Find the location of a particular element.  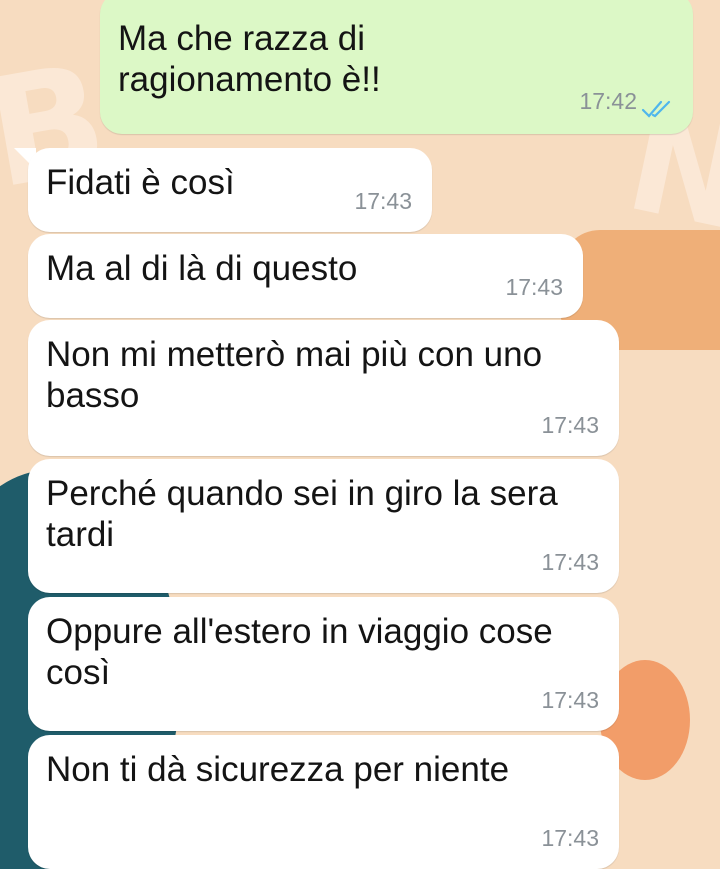

message-text: Non ti dà sicurezza per niente is located at coordinates (278, 769).